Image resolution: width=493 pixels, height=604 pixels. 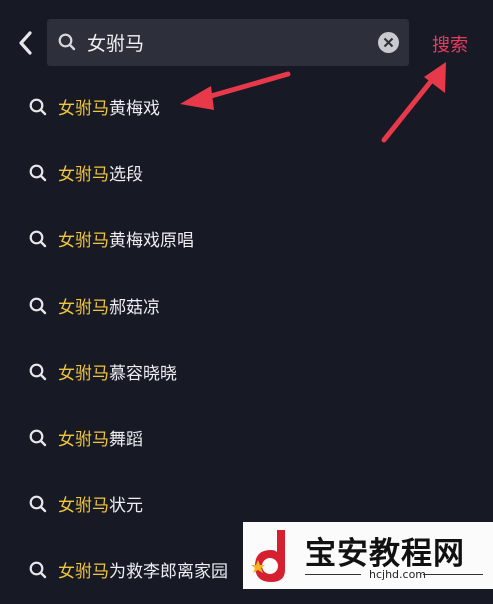 I want to click on suggestion-text: 女驸马选段, so click(x=100, y=172).